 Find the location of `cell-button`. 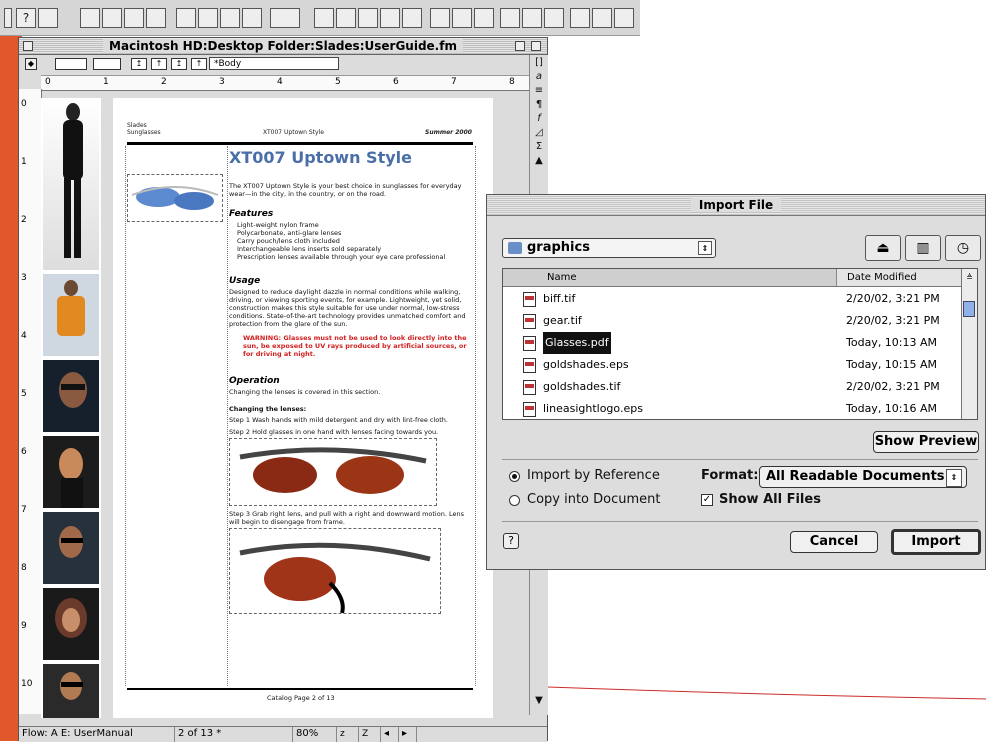

cell-button is located at coordinates (484, 18).